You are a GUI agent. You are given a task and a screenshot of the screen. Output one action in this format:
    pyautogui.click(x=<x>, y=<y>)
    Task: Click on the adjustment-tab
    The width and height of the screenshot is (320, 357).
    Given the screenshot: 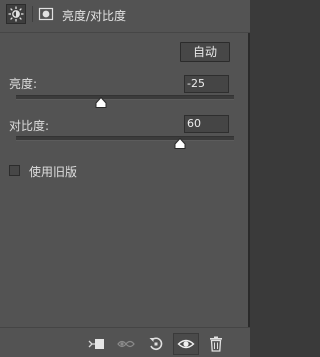 What is the action you would take?
    pyautogui.click(x=16, y=14)
    